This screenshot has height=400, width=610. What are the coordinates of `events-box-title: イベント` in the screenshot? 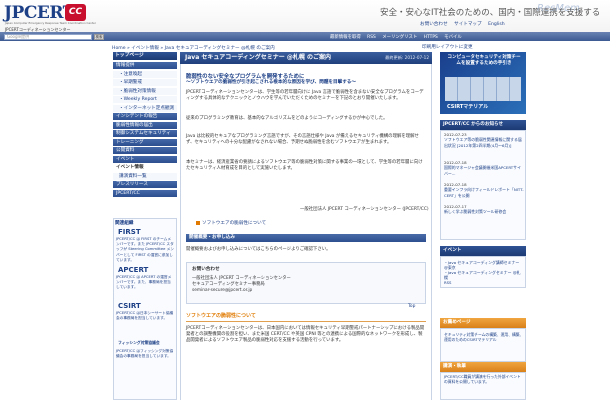 It's located at (483, 251).